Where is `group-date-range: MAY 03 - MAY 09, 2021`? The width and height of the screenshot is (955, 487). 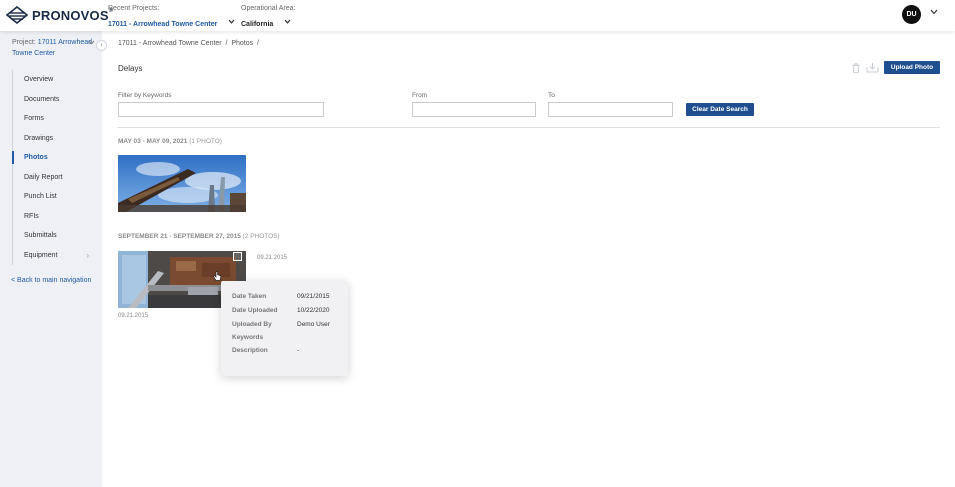
group-date-range: MAY 03 - MAY 09, 2021 is located at coordinates (153, 141).